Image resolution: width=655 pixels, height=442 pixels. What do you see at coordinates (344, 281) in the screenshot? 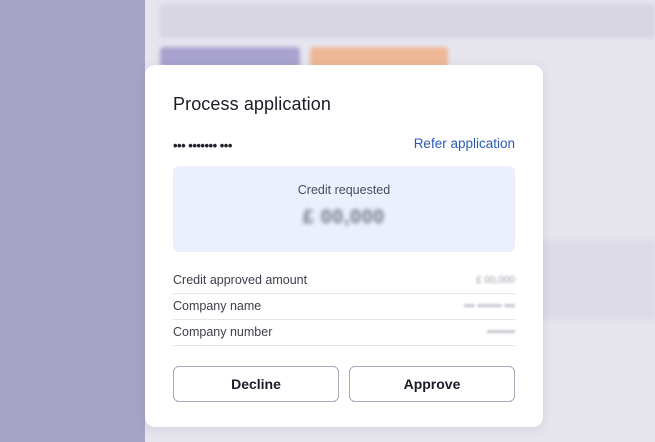
I see `detail-row-credit-approved: Credit approved amount £ 00,000` at bounding box center [344, 281].